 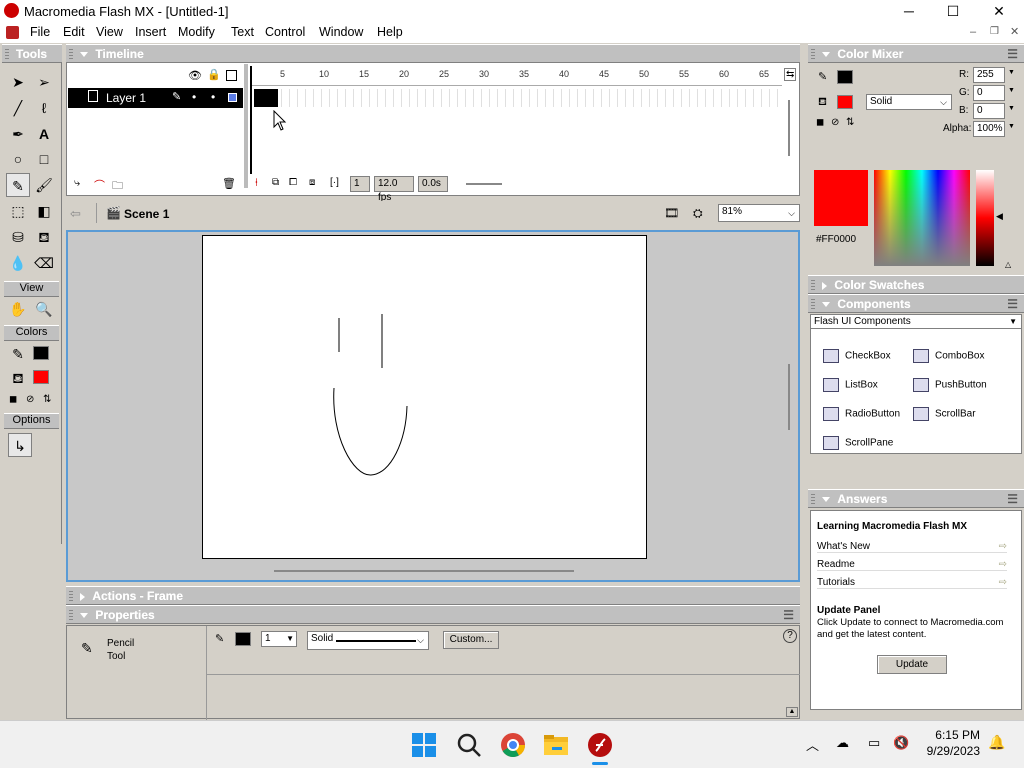 I want to click on keyframe-selected, so click(x=266, y=98).